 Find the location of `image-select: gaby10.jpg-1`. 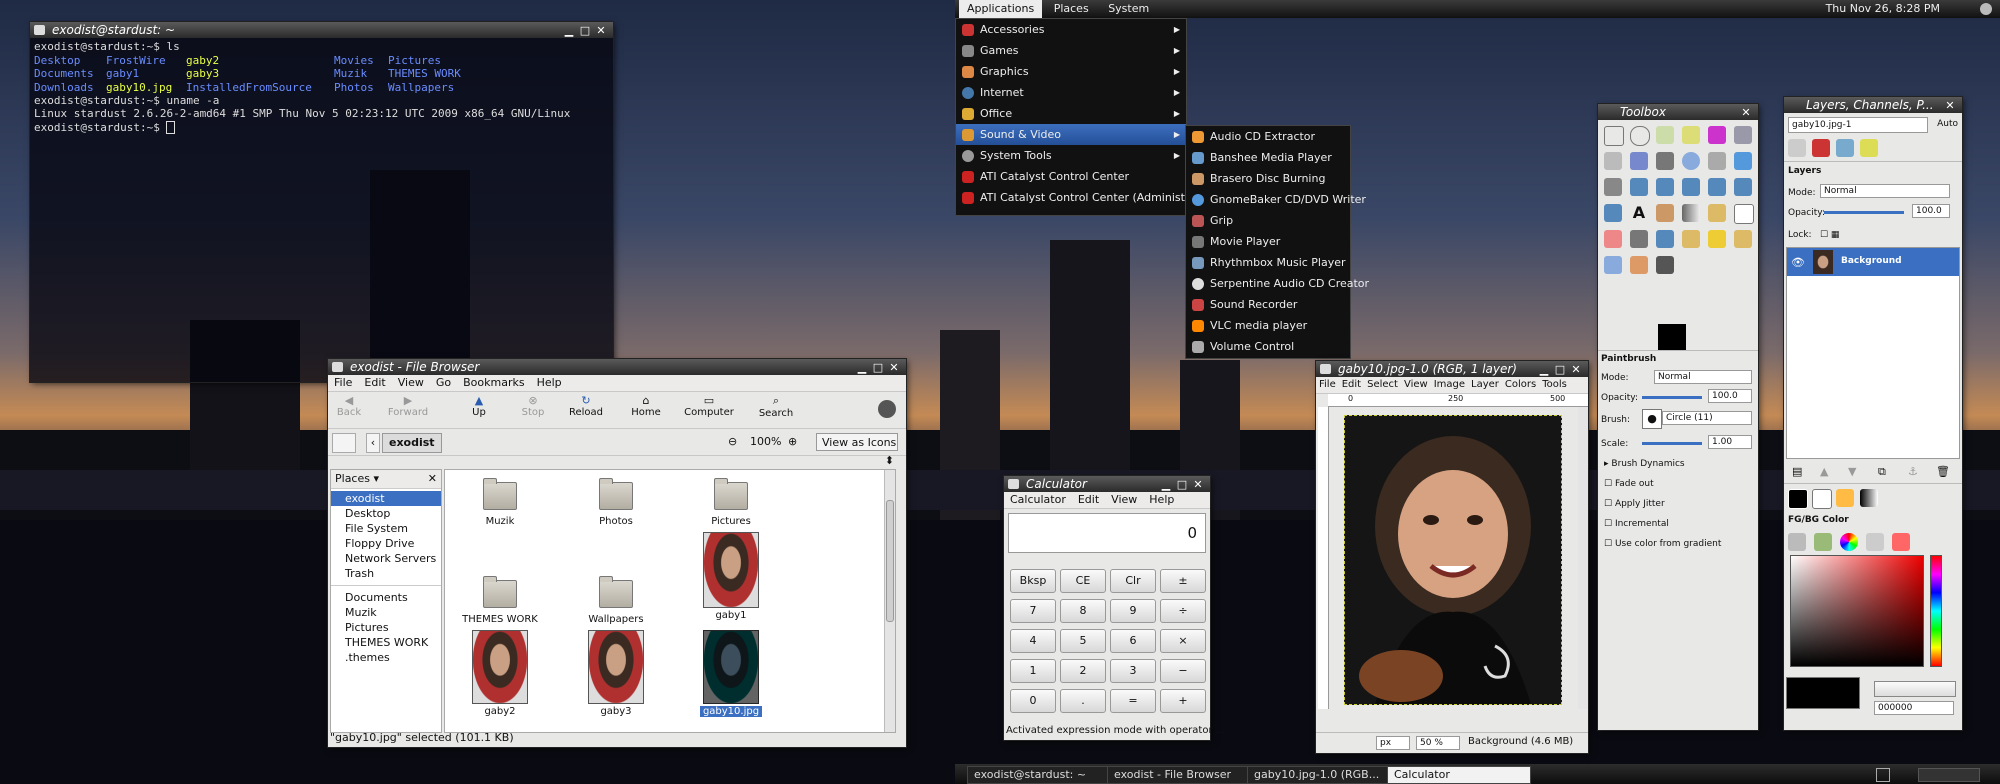

image-select: gaby10.jpg-1 is located at coordinates (1858, 125).